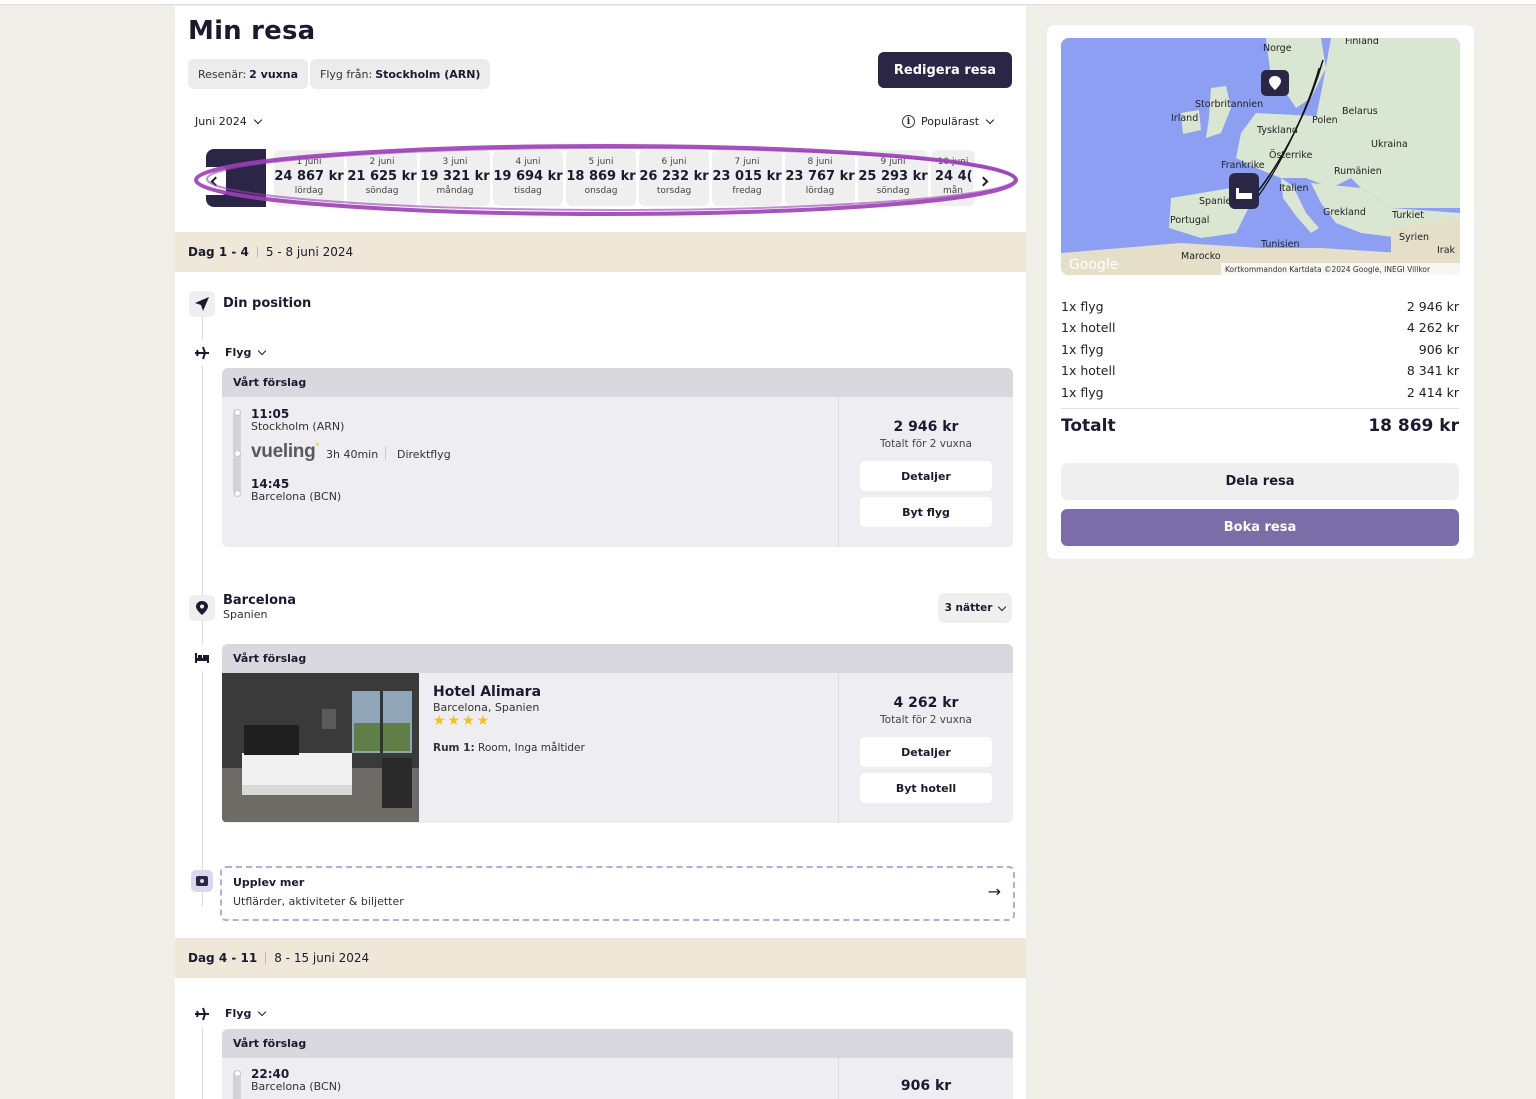  I want to click on date-label: 7 juni, so click(747, 162).